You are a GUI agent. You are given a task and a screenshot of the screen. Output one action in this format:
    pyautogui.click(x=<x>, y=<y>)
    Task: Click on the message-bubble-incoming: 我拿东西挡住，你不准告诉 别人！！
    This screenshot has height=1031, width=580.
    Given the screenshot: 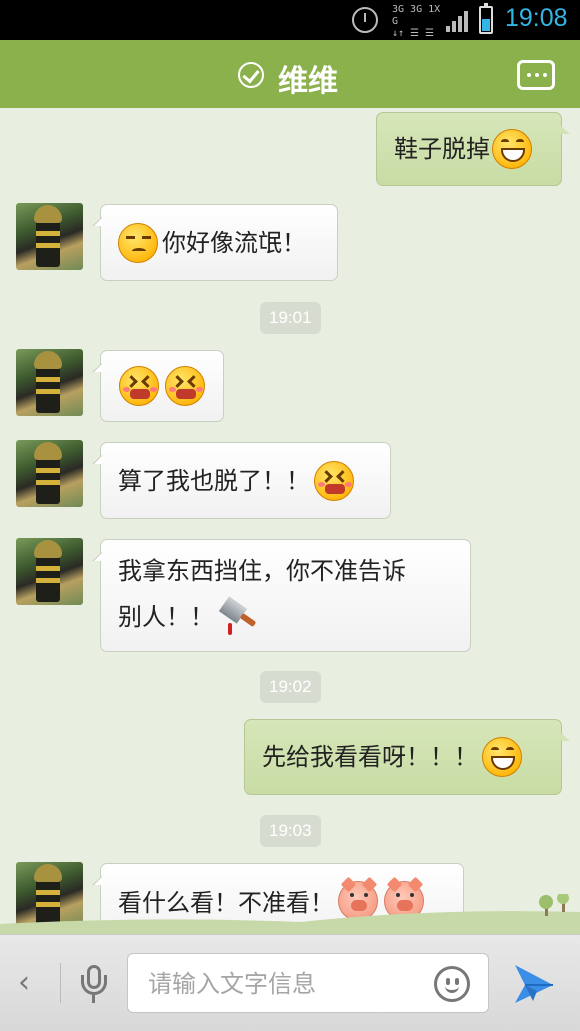 What is the action you would take?
    pyautogui.click(x=281, y=595)
    